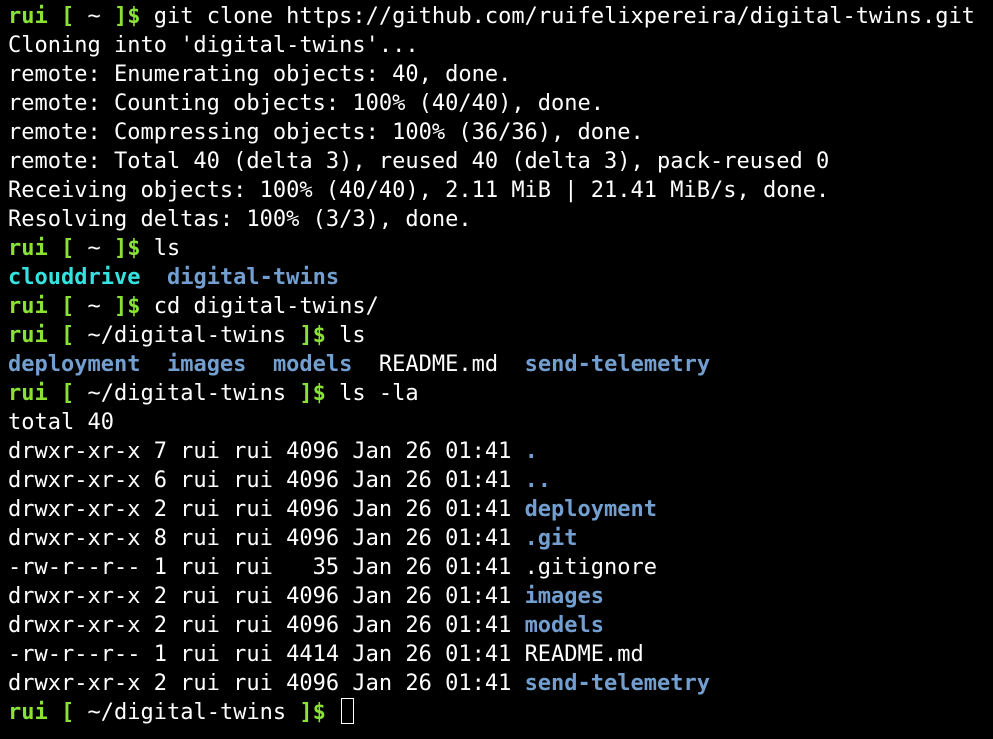  I want to click on command-text: ls -la, so click(379, 393).